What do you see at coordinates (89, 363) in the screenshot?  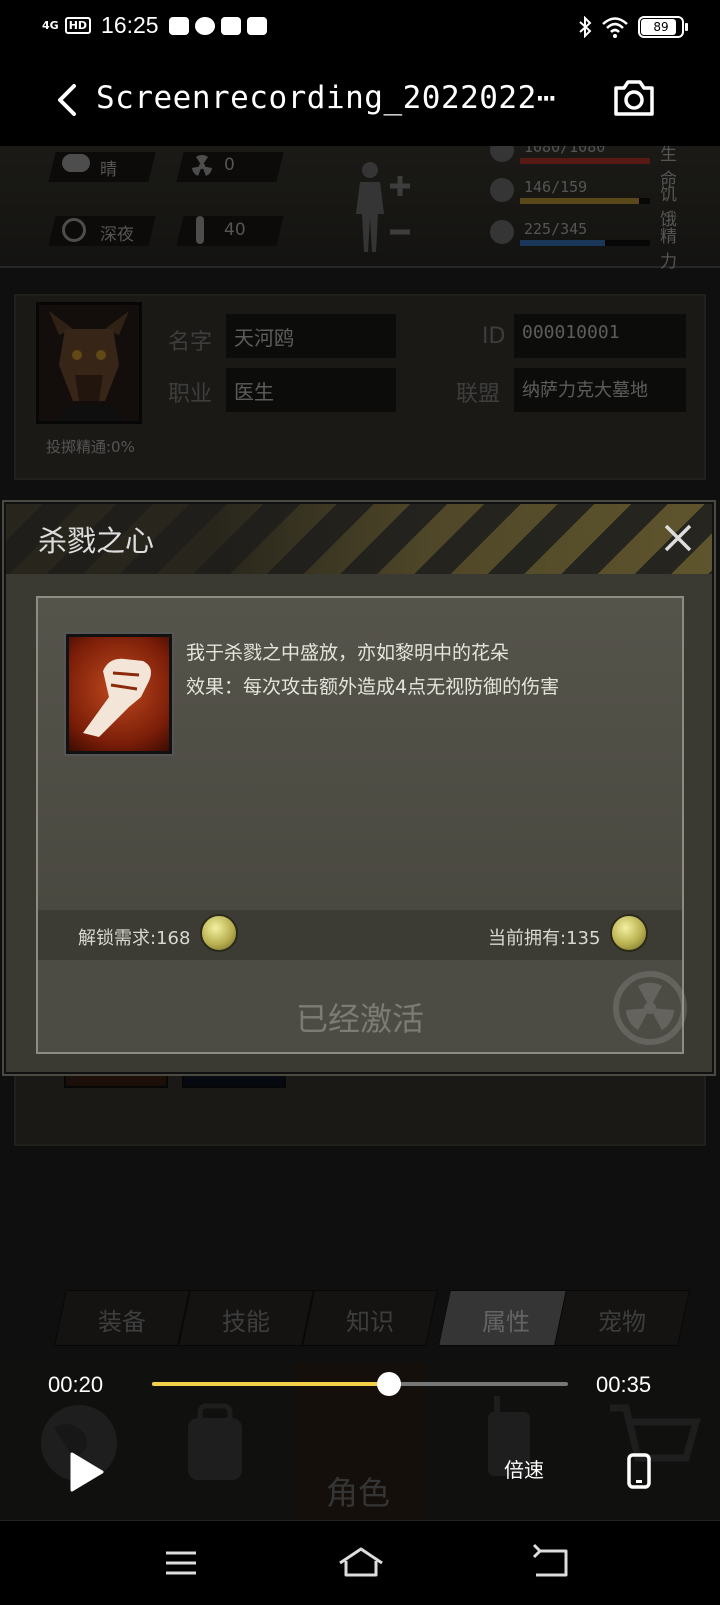 I see `avatar` at bounding box center [89, 363].